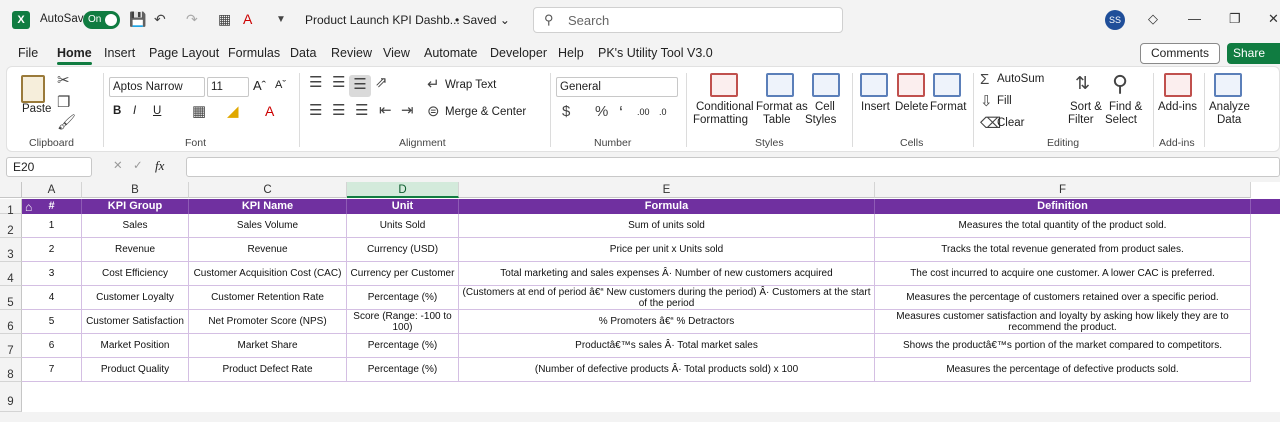 The height and width of the screenshot is (422, 1280). I want to click on cut-icon: ✂, so click(63, 80).